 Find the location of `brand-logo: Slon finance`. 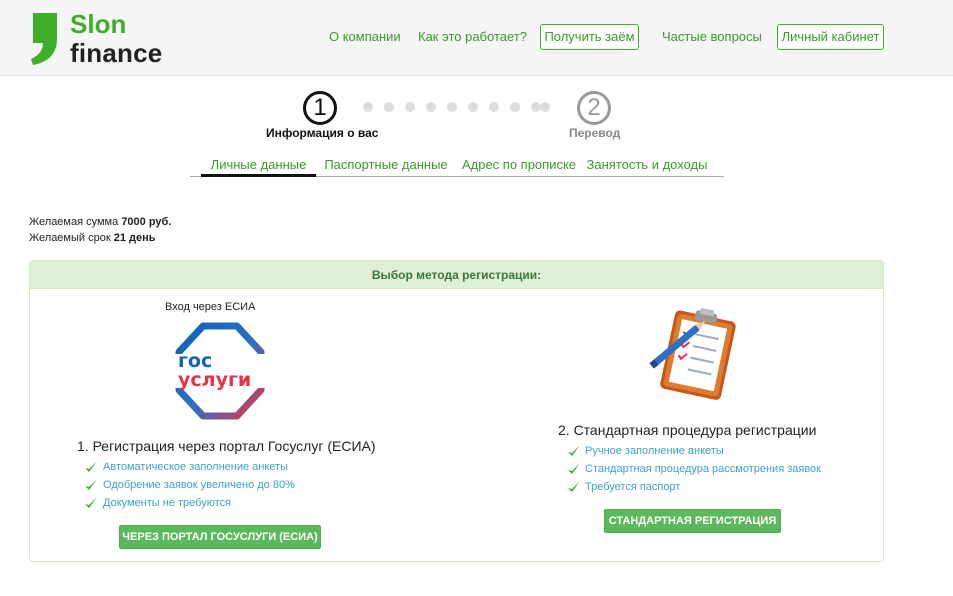

brand-logo: Slon finance is located at coordinates (102, 39).